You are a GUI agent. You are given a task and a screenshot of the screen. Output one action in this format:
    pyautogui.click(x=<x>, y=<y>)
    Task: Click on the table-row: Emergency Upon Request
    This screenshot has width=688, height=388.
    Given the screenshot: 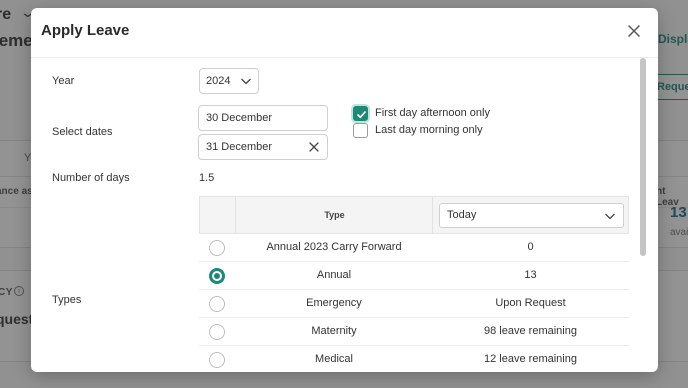 What is the action you would take?
    pyautogui.click(x=414, y=304)
    